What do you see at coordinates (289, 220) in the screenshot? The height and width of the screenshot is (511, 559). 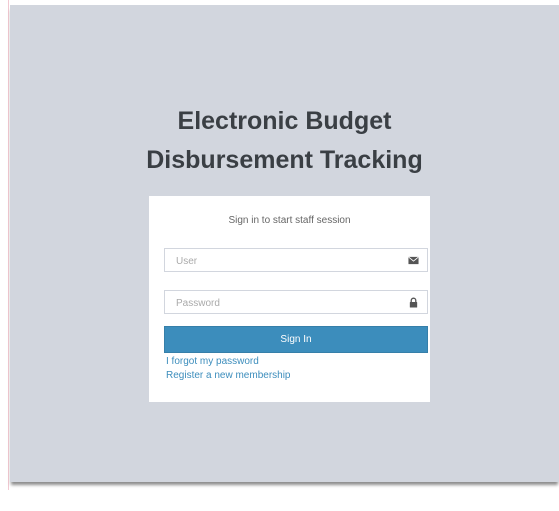 I see `login-box-message: Sign in to start staff session` at bounding box center [289, 220].